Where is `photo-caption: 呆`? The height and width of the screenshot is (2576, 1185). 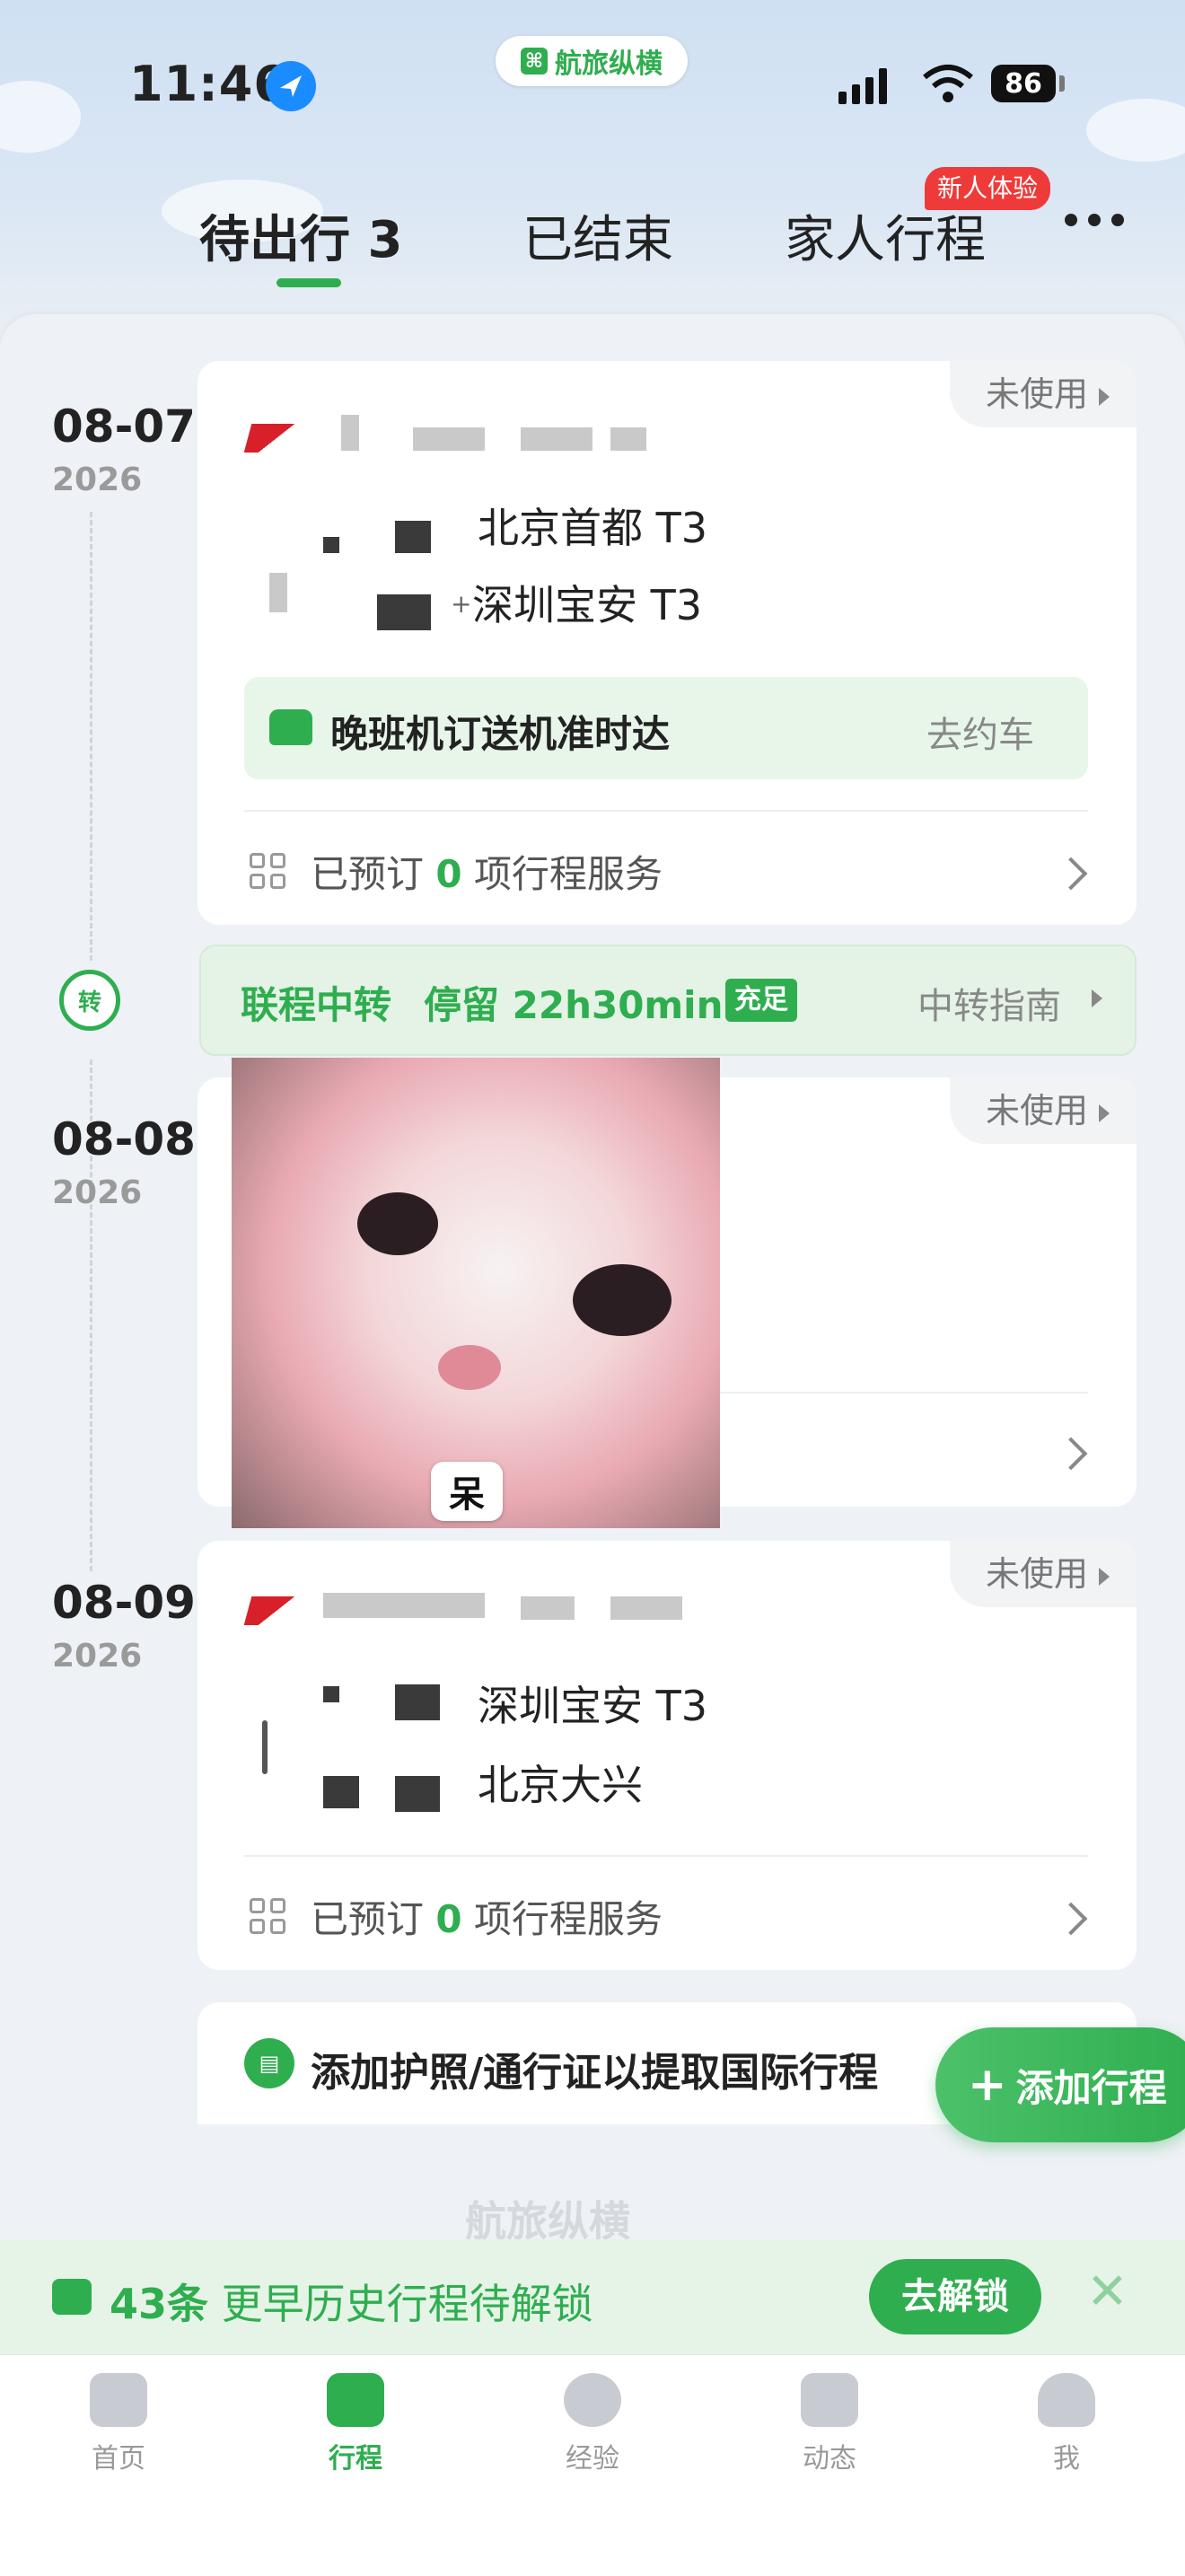 photo-caption: 呆 is located at coordinates (467, 1491).